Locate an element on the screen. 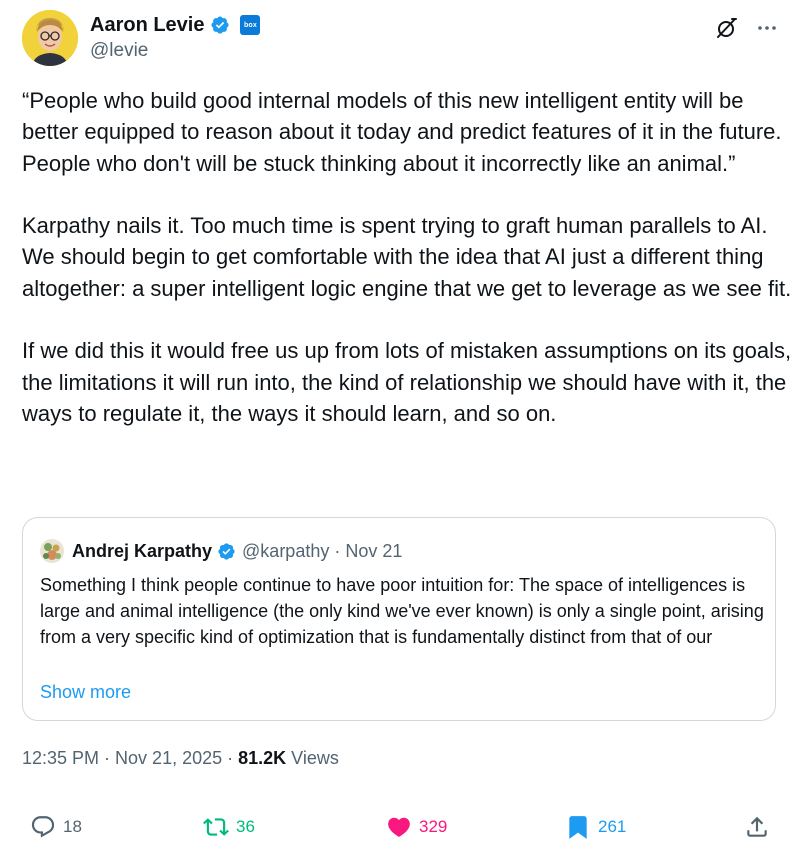 The height and width of the screenshot is (856, 799). repost-button: 36 is located at coordinates (229, 827).